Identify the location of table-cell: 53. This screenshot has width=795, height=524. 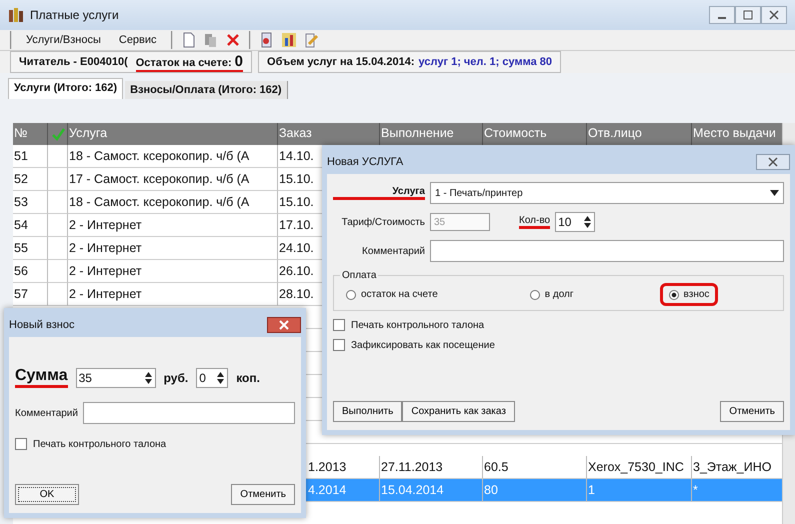
(30, 202).